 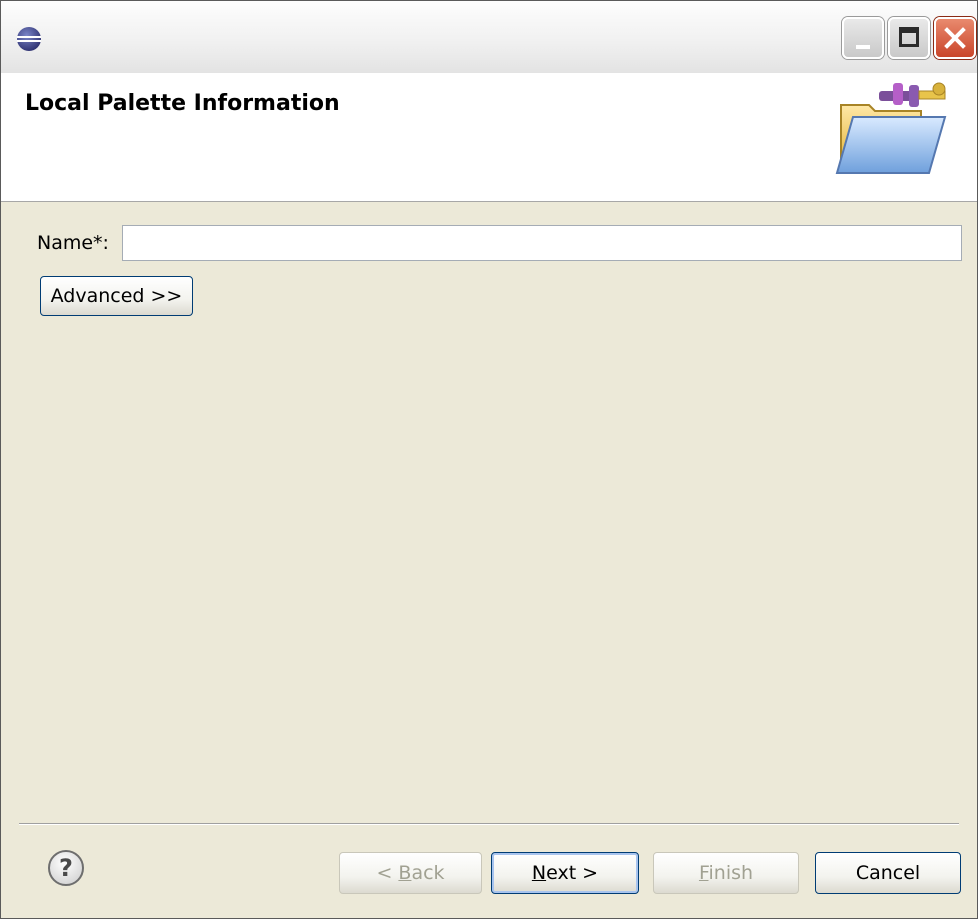 What do you see at coordinates (489, 37) in the screenshot?
I see `title-bar` at bounding box center [489, 37].